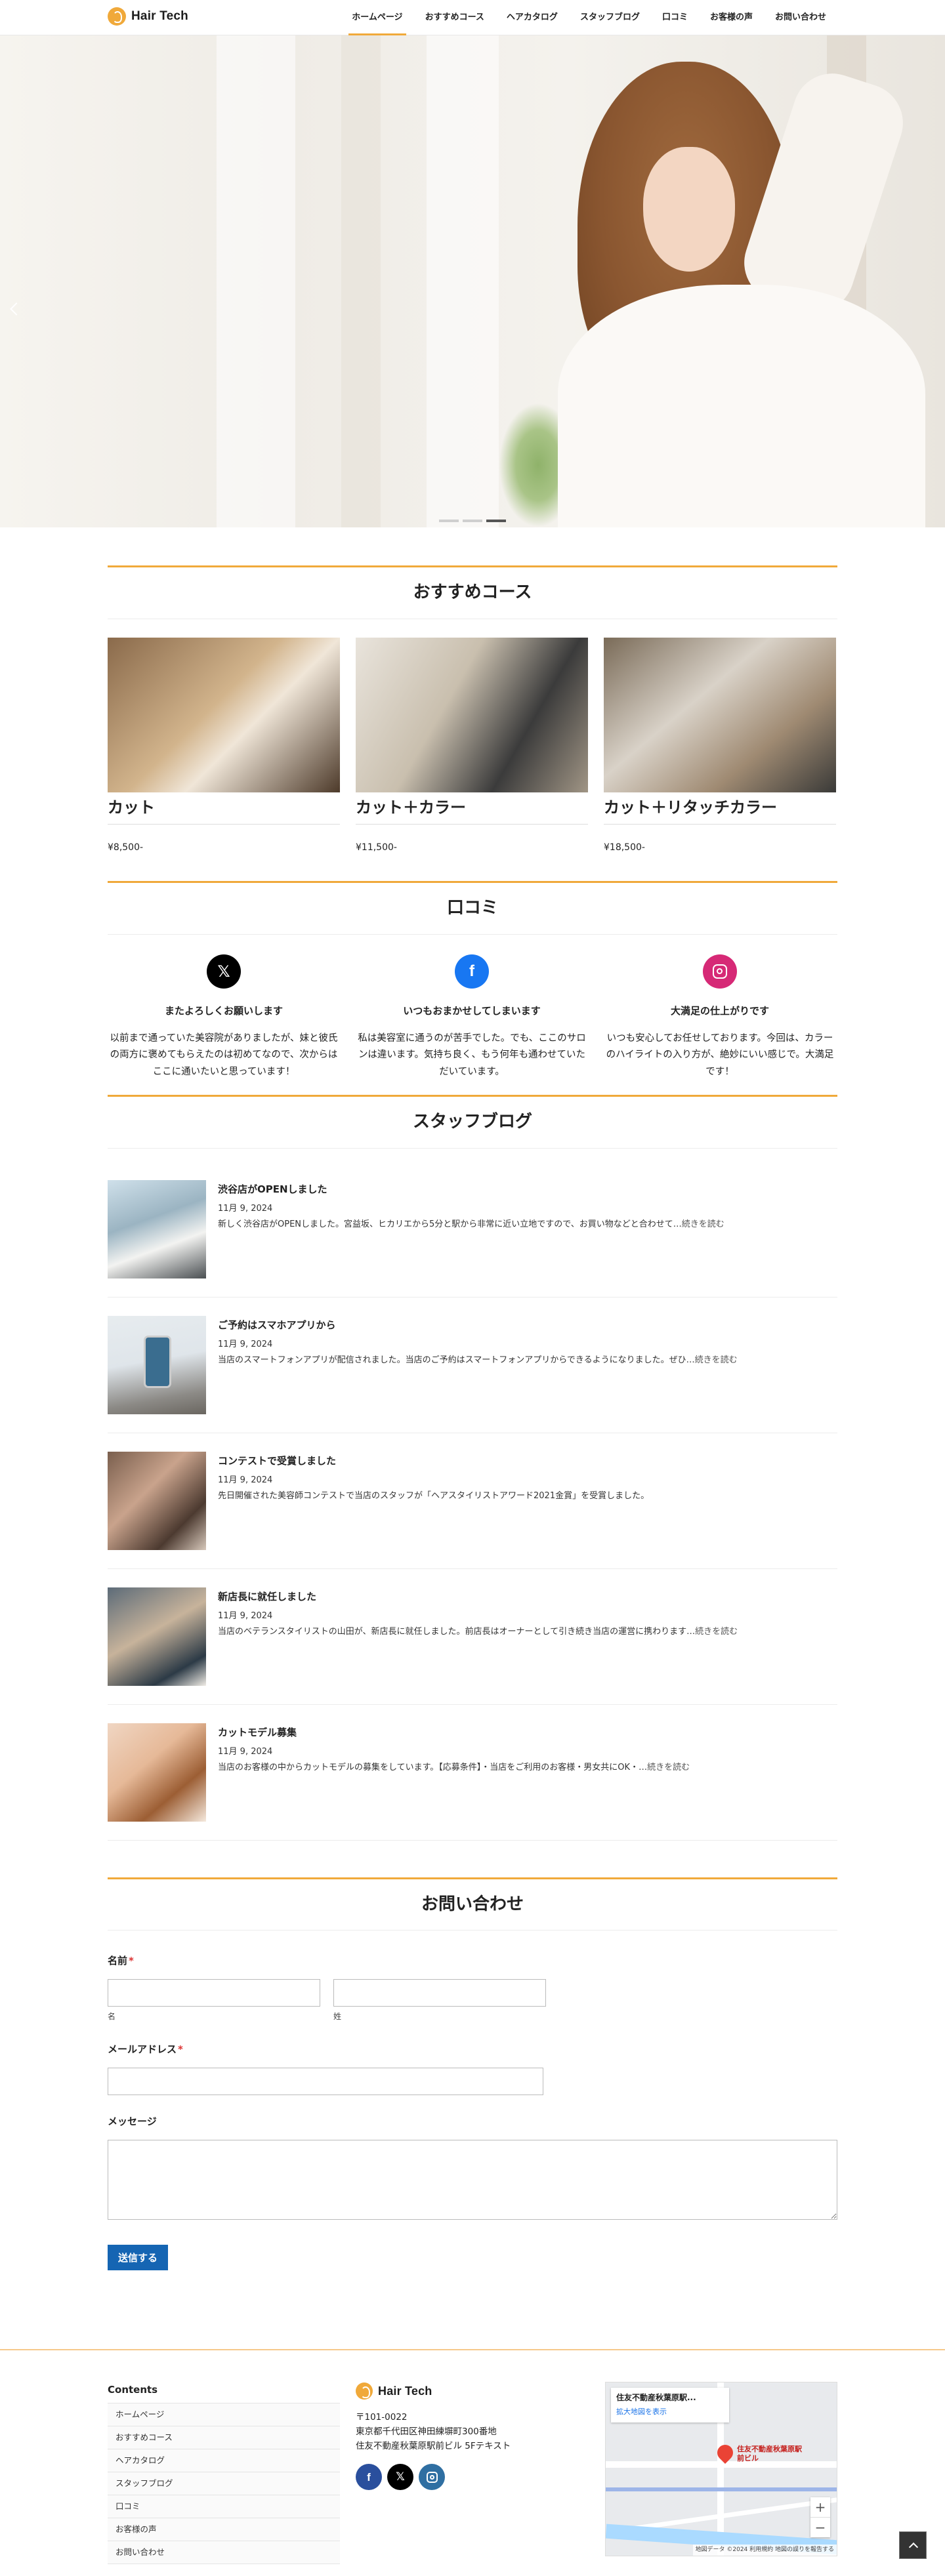  I want to click on first-name-col: 名, so click(214, 2001).